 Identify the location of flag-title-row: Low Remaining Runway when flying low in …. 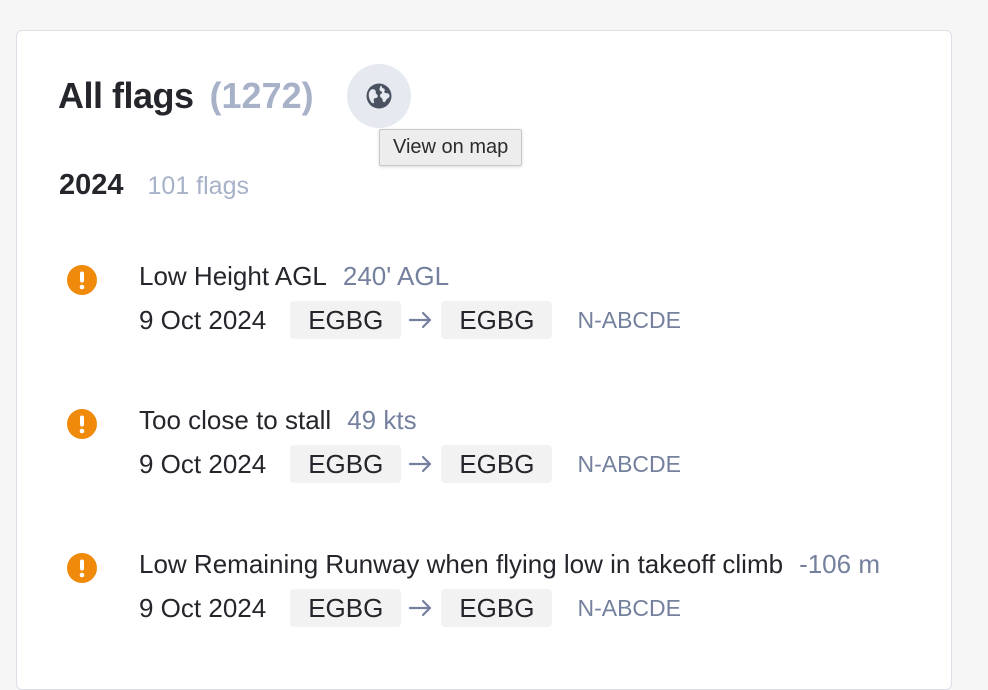
(509, 564).